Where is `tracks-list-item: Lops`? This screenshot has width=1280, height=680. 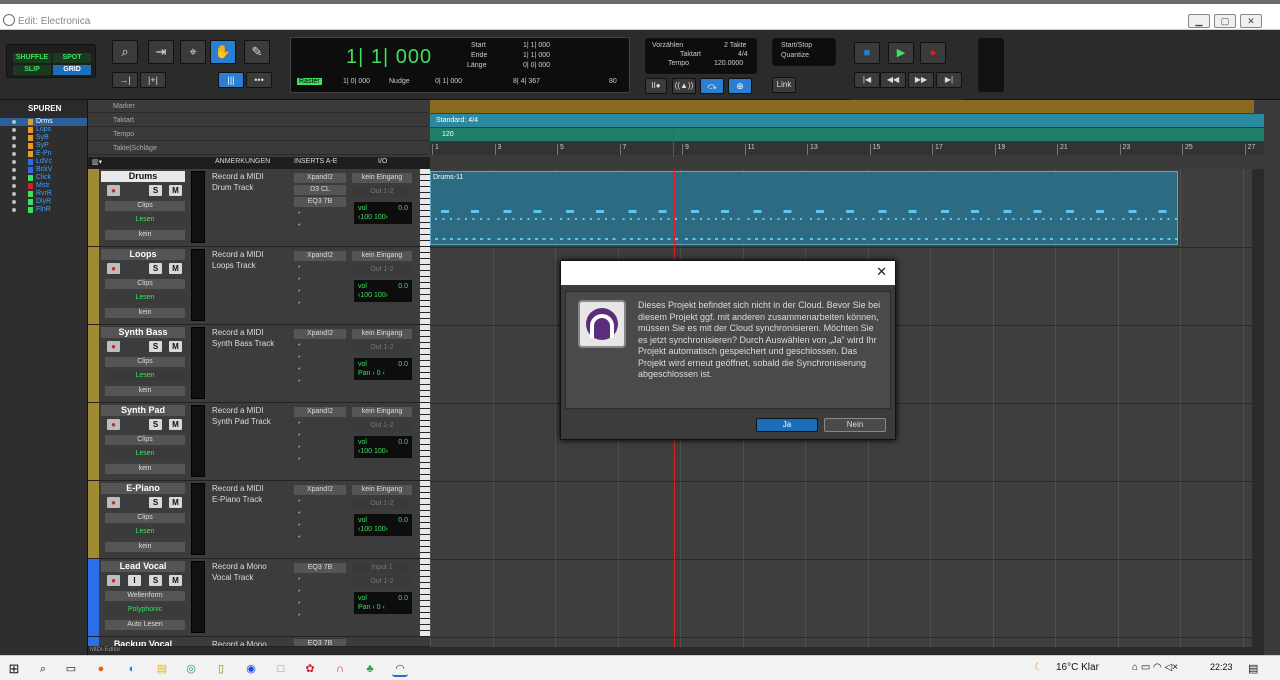 tracks-list-item: Lops is located at coordinates (43, 130).